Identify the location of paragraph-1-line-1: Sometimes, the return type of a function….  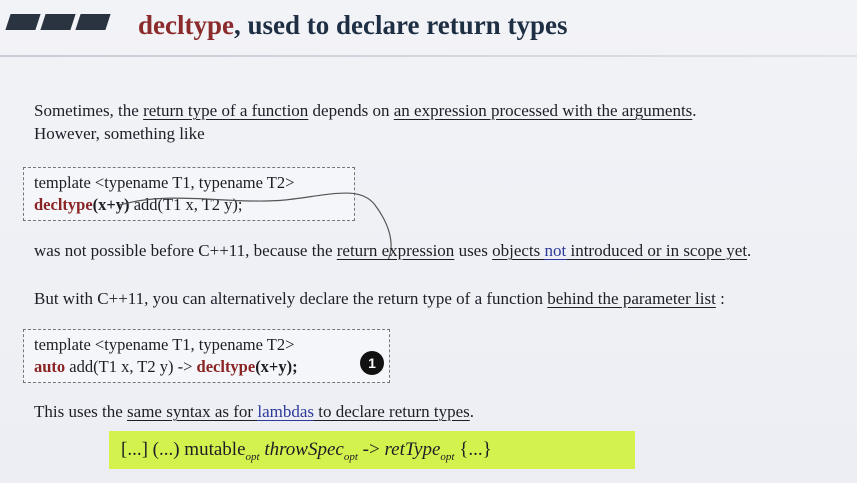
(365, 111).